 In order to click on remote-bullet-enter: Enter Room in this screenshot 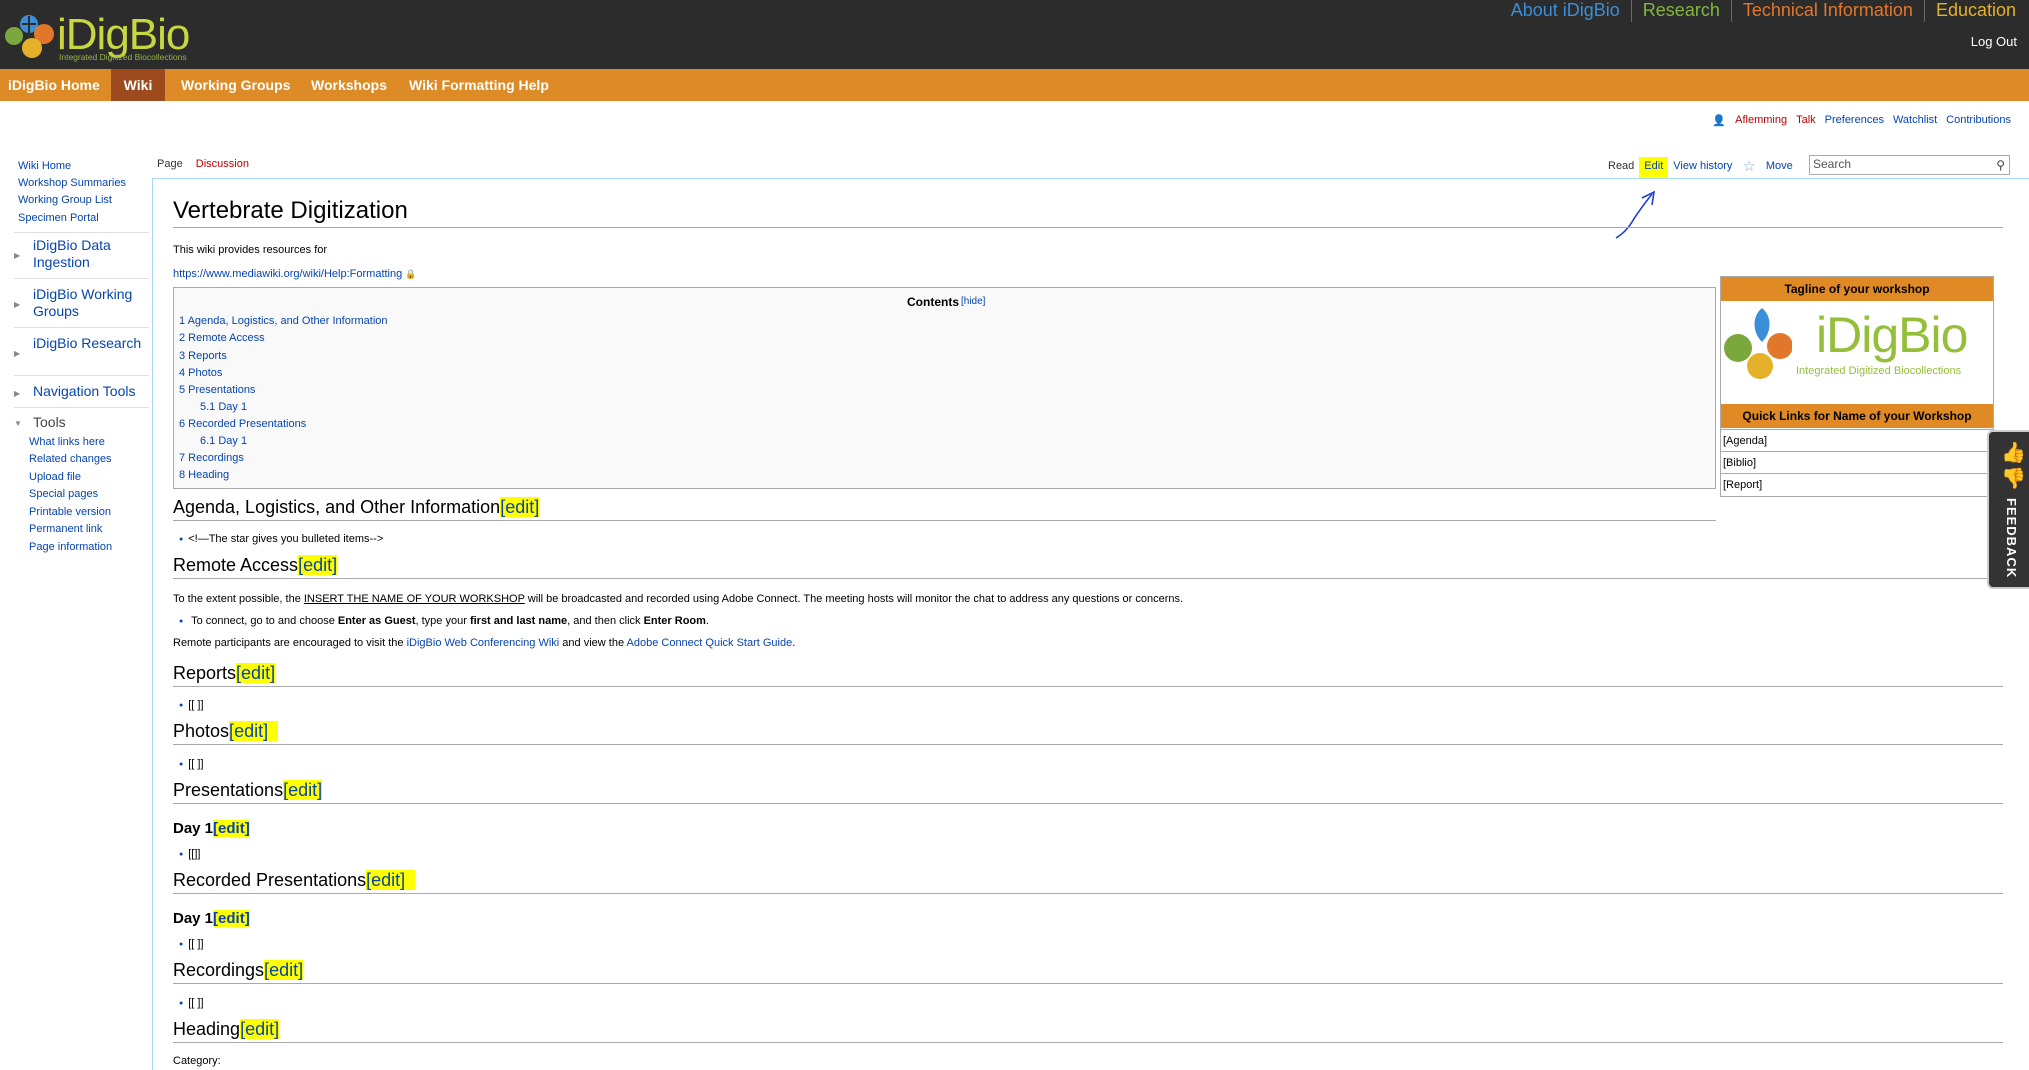, I will do `click(674, 621)`.